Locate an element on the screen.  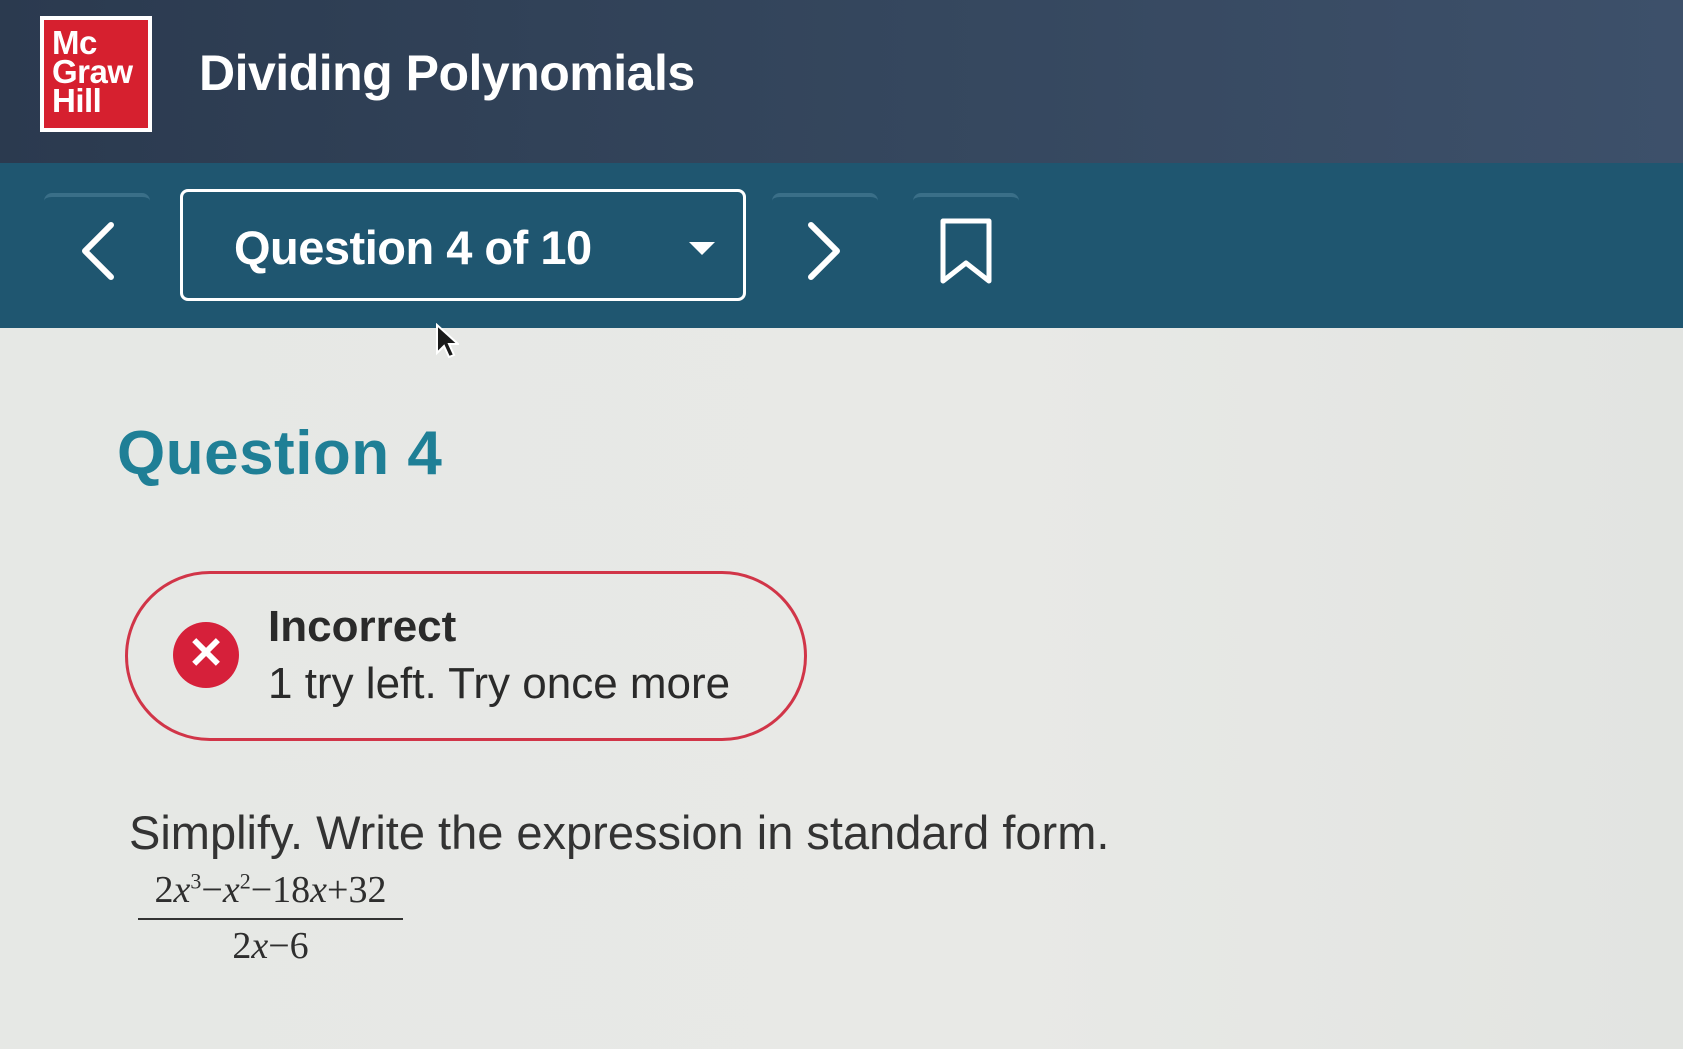
previous-question-button is located at coordinates (97, 249).